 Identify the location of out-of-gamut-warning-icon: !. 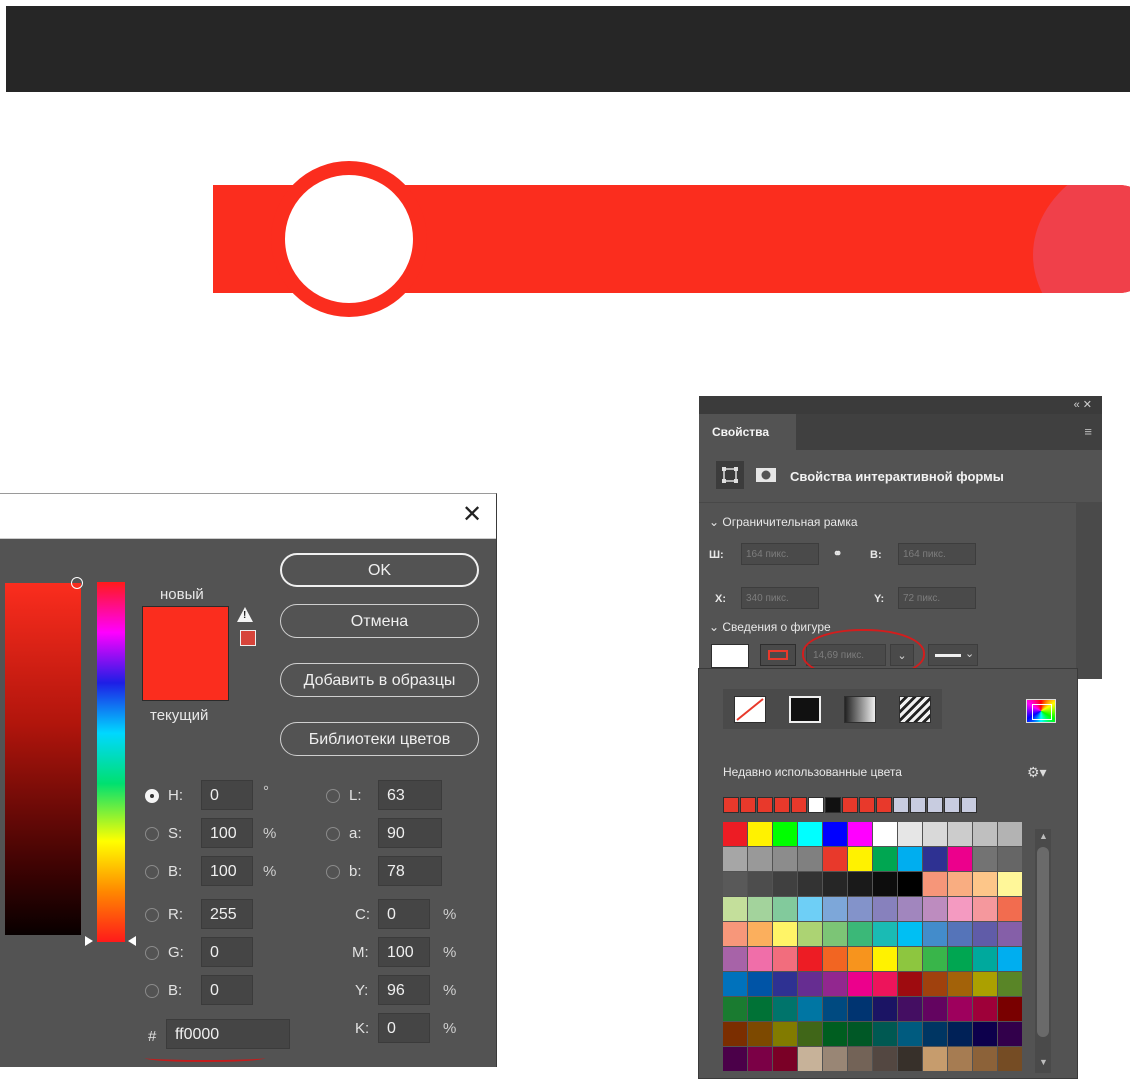
(245, 614).